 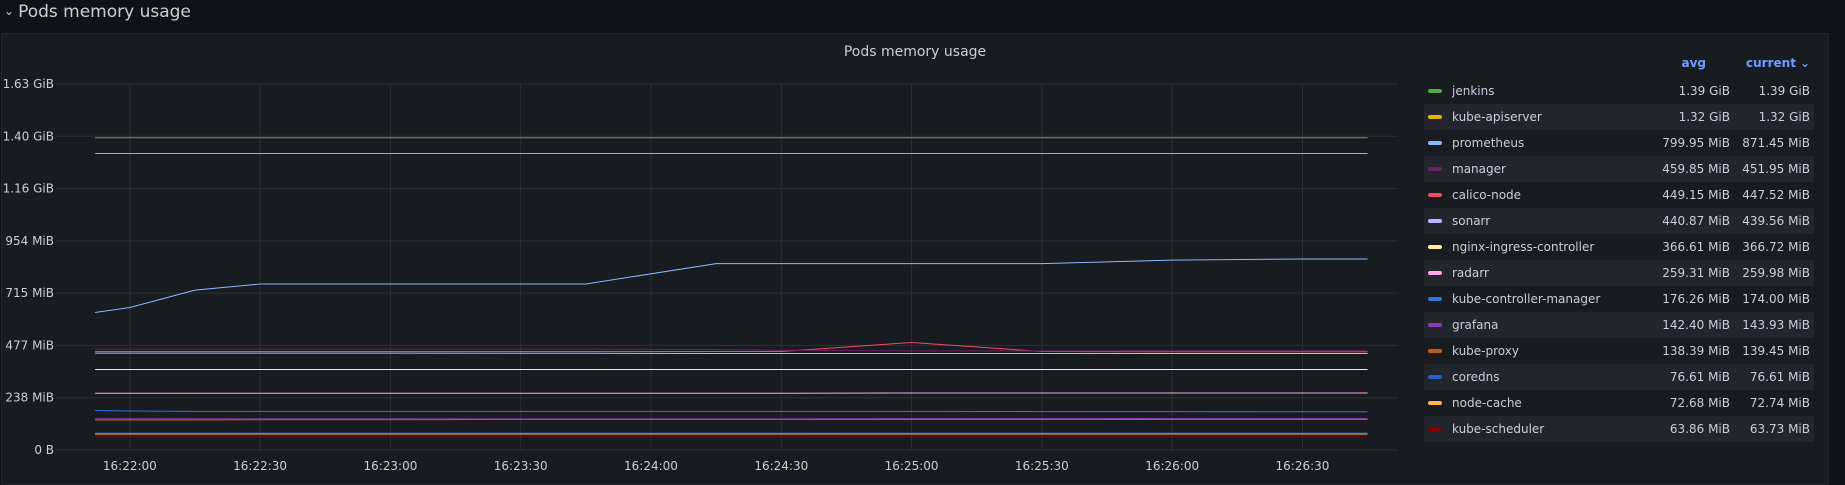 What do you see at coordinates (1776, 273) in the screenshot?
I see `legend-current-value: 259.98 MiB` at bounding box center [1776, 273].